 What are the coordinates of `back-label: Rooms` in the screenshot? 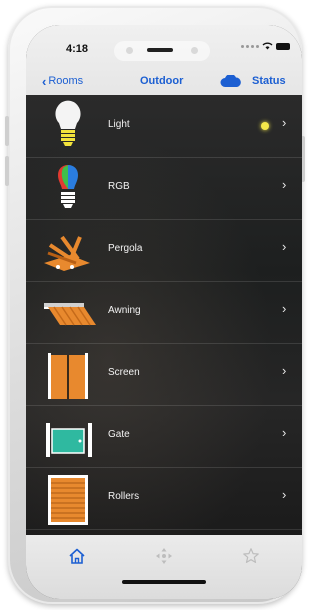 It's located at (66, 81).